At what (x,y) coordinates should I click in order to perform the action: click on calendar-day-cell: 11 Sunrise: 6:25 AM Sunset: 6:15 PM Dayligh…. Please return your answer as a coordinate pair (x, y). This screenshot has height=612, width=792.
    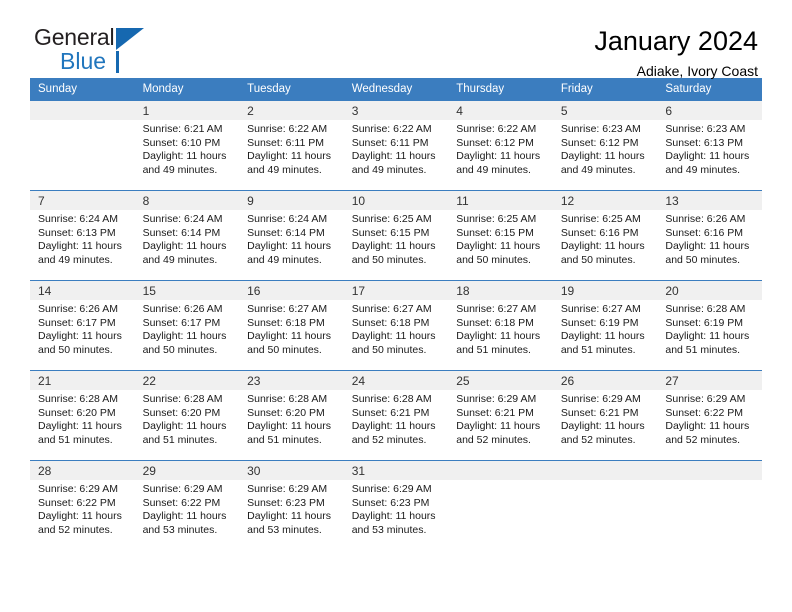
    Looking at the image, I should click on (500, 235).